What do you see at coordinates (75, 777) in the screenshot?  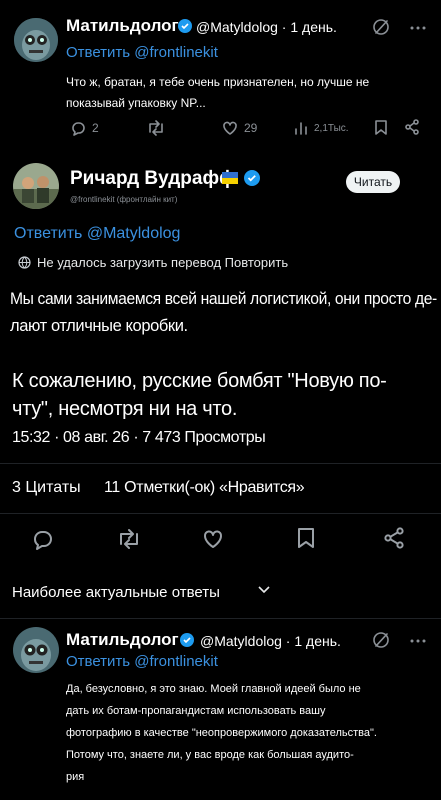 I see `reply-text-line5: рия` at bounding box center [75, 777].